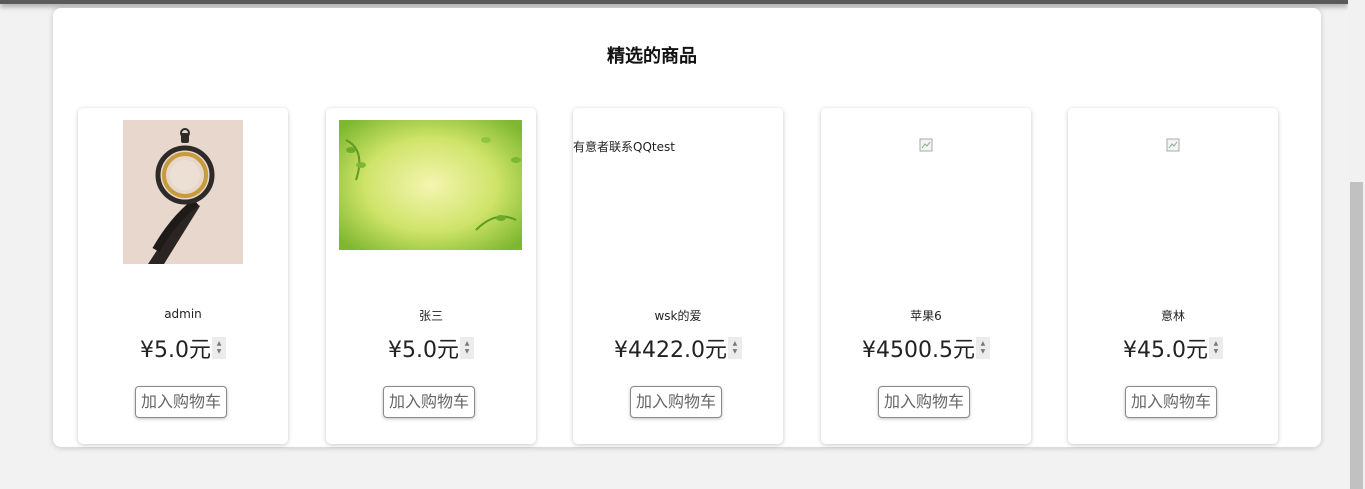 This screenshot has width=1365, height=489. What do you see at coordinates (1356, 335) in the screenshot?
I see `scrollbar-thumb` at bounding box center [1356, 335].